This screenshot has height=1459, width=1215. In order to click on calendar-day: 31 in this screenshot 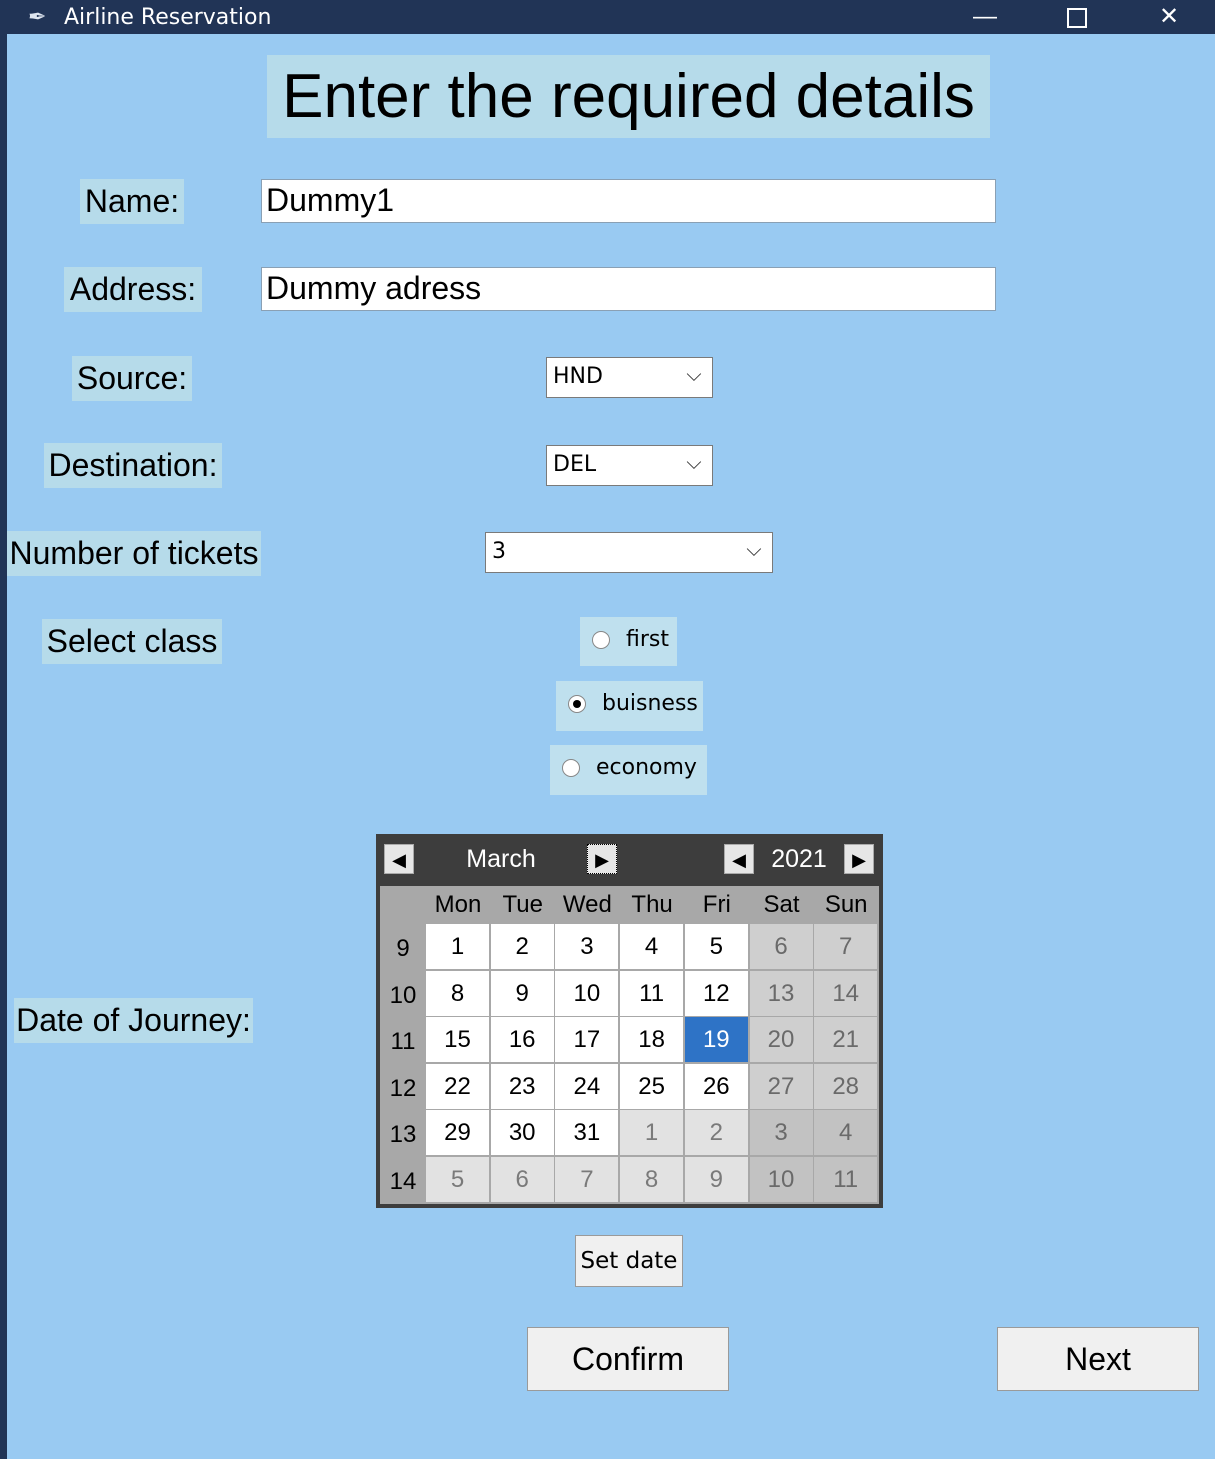, I will do `click(587, 1133)`.